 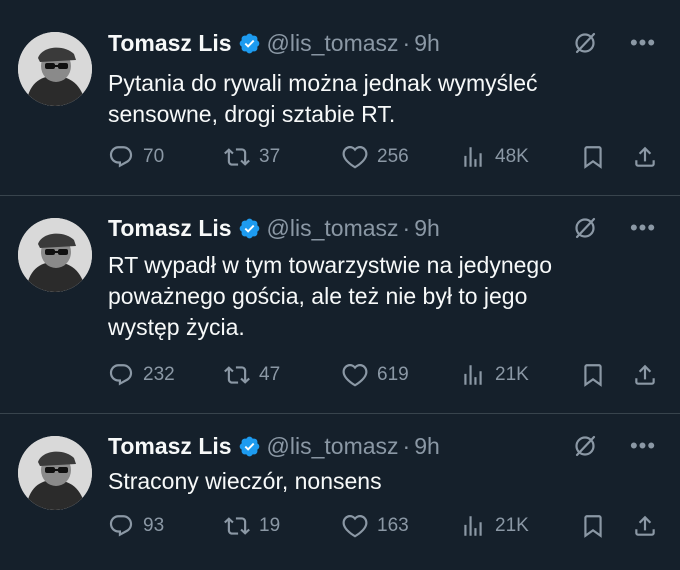 I want to click on tweet-actions: 93 19 163 21K, so click(x=384, y=526).